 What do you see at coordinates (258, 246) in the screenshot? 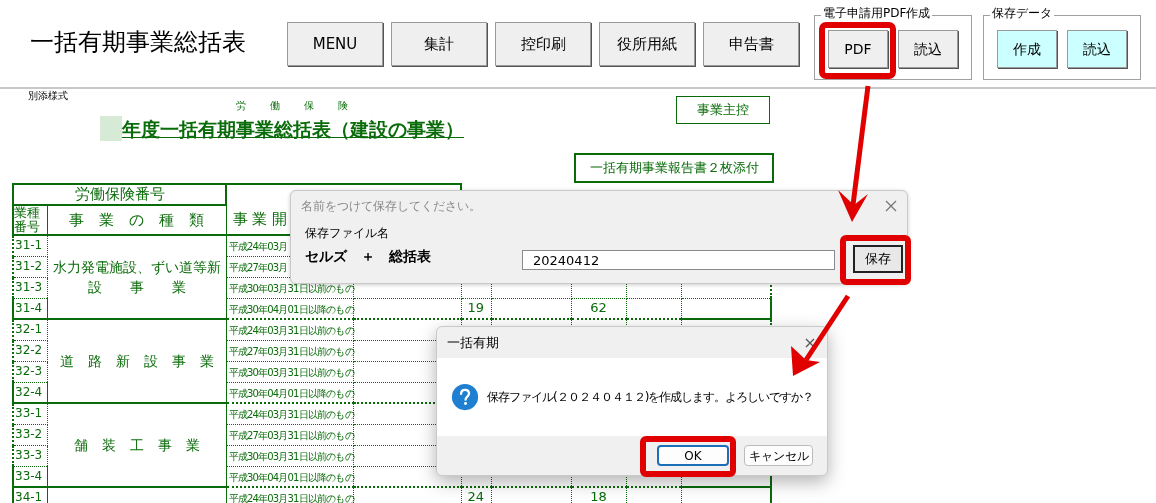
I see `period-label: 平成24年03月` at bounding box center [258, 246].